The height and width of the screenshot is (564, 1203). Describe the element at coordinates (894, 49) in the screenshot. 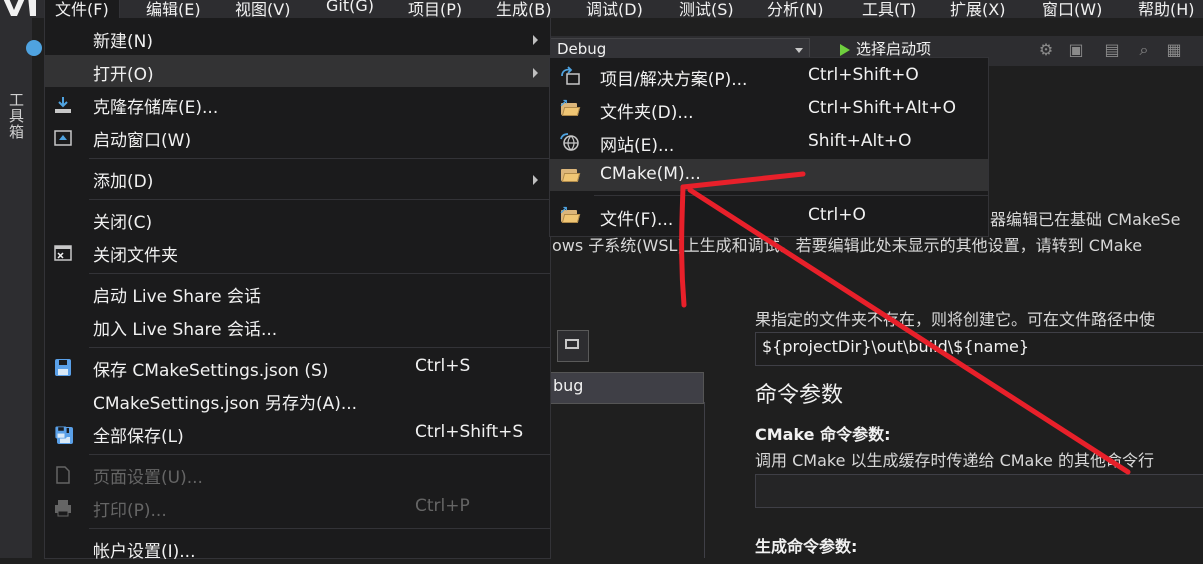

I see `start-label: 选择启动项` at that location.